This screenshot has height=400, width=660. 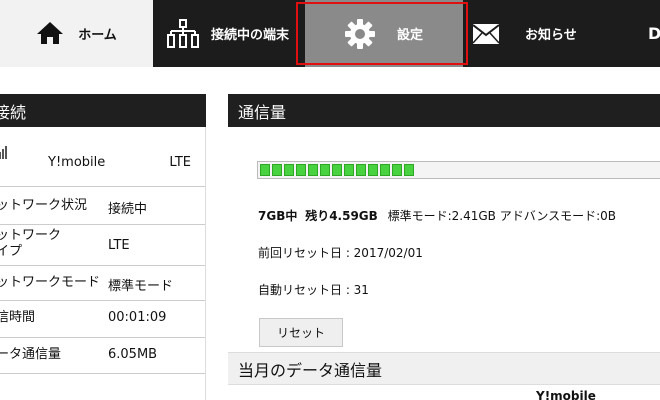 What do you see at coordinates (77, 162) in the screenshot?
I see `carrier-name: Y!mobile` at bounding box center [77, 162].